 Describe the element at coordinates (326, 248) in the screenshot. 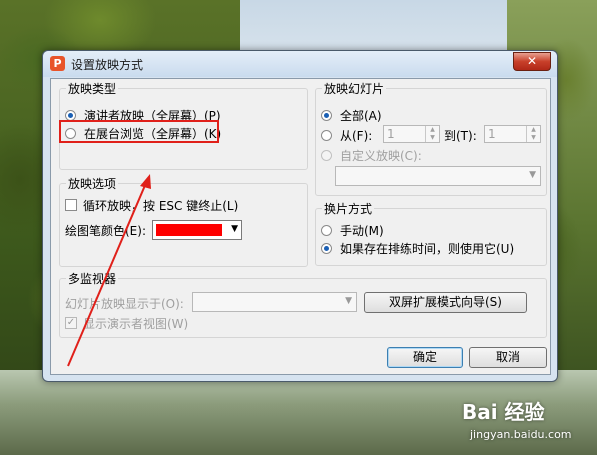

I see `radio-use-timings` at that location.